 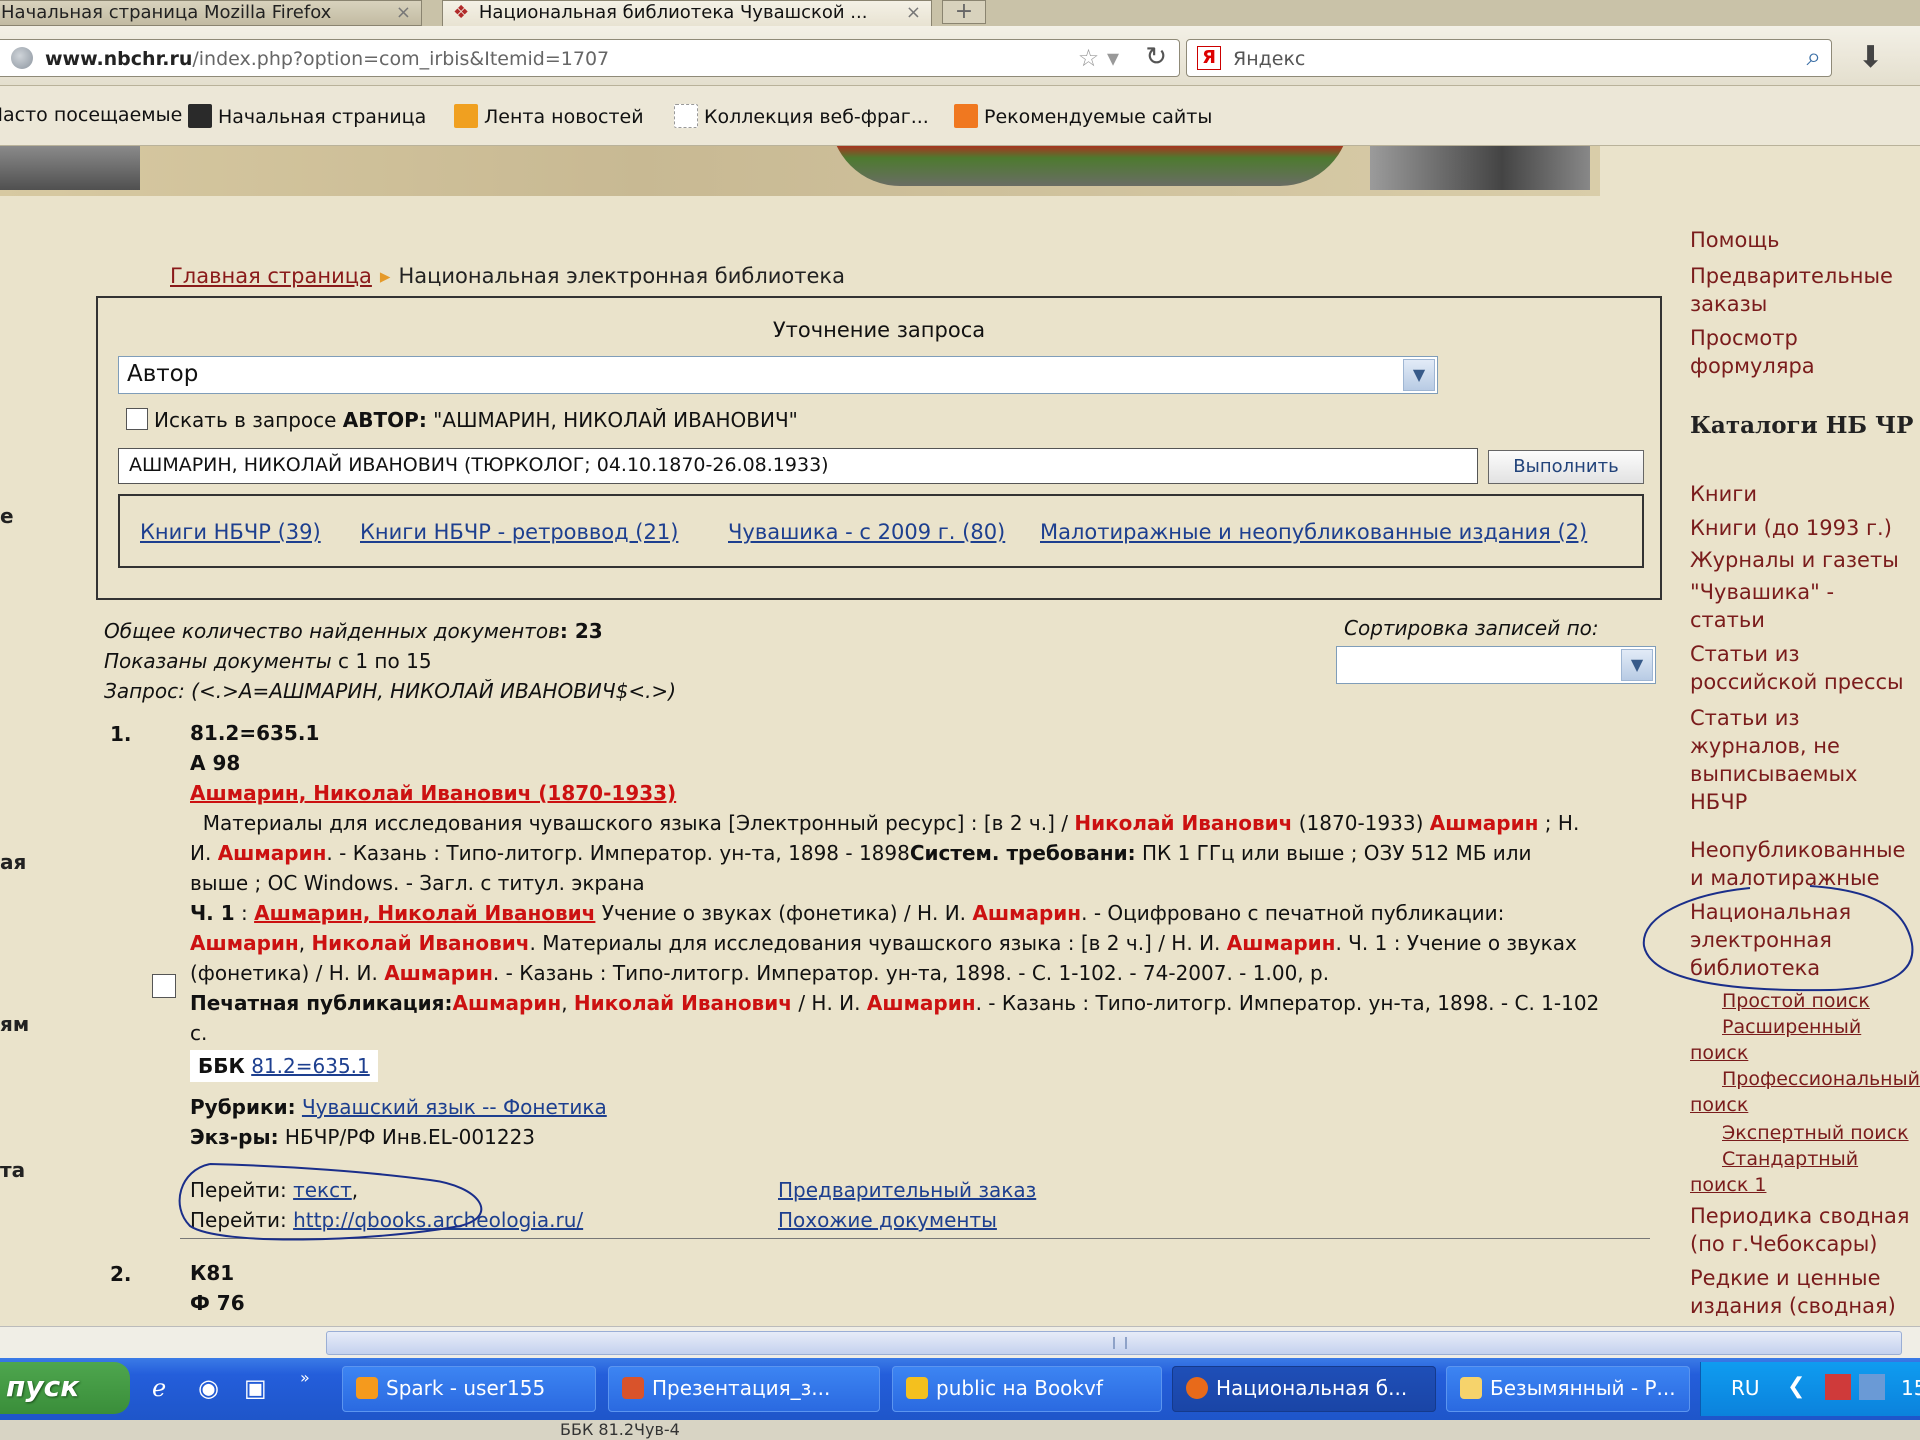 What do you see at coordinates (621, 276) in the screenshot?
I see `breadcrumb-current: Национальная электронная библиотека` at bounding box center [621, 276].